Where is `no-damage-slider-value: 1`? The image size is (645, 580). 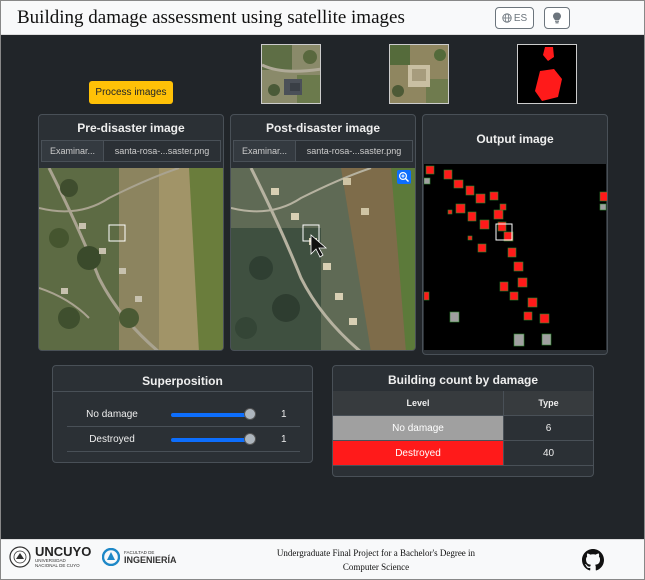 no-damage-slider-value: 1 is located at coordinates (284, 414).